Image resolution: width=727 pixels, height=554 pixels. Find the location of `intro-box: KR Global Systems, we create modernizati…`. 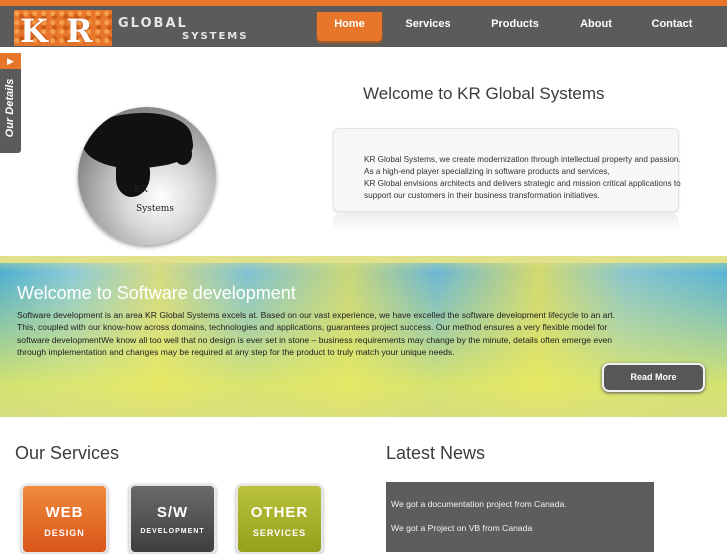

intro-box: KR Global Systems, we create modernizati… is located at coordinates (507, 170).